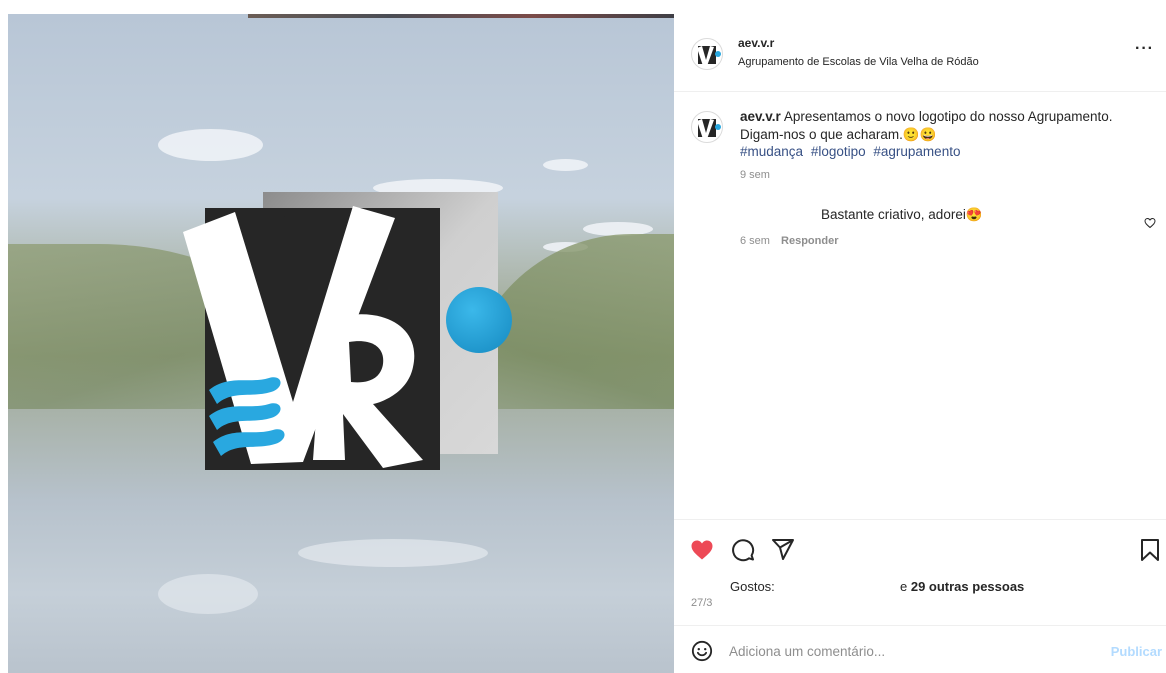  Describe the element at coordinates (809, 241) in the screenshot. I see `reply-button: Responder` at that location.